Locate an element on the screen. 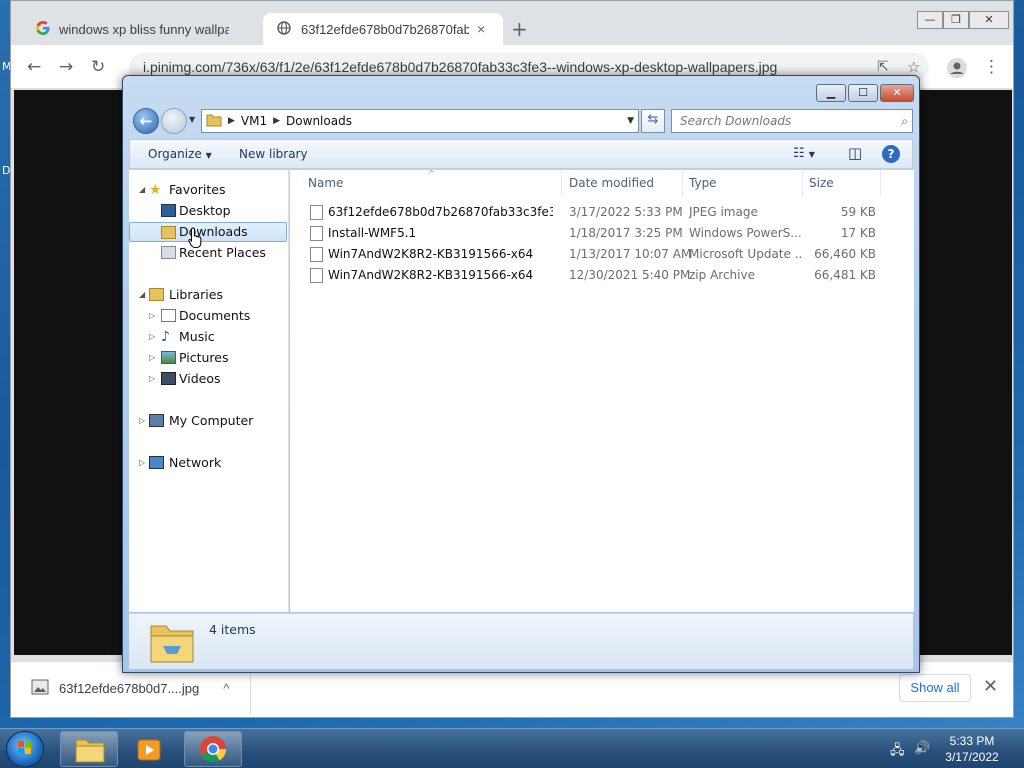 Image resolution: width=1024 pixels, height=768 pixels. nav-music: ▷ ♪ Music is located at coordinates (208, 337).